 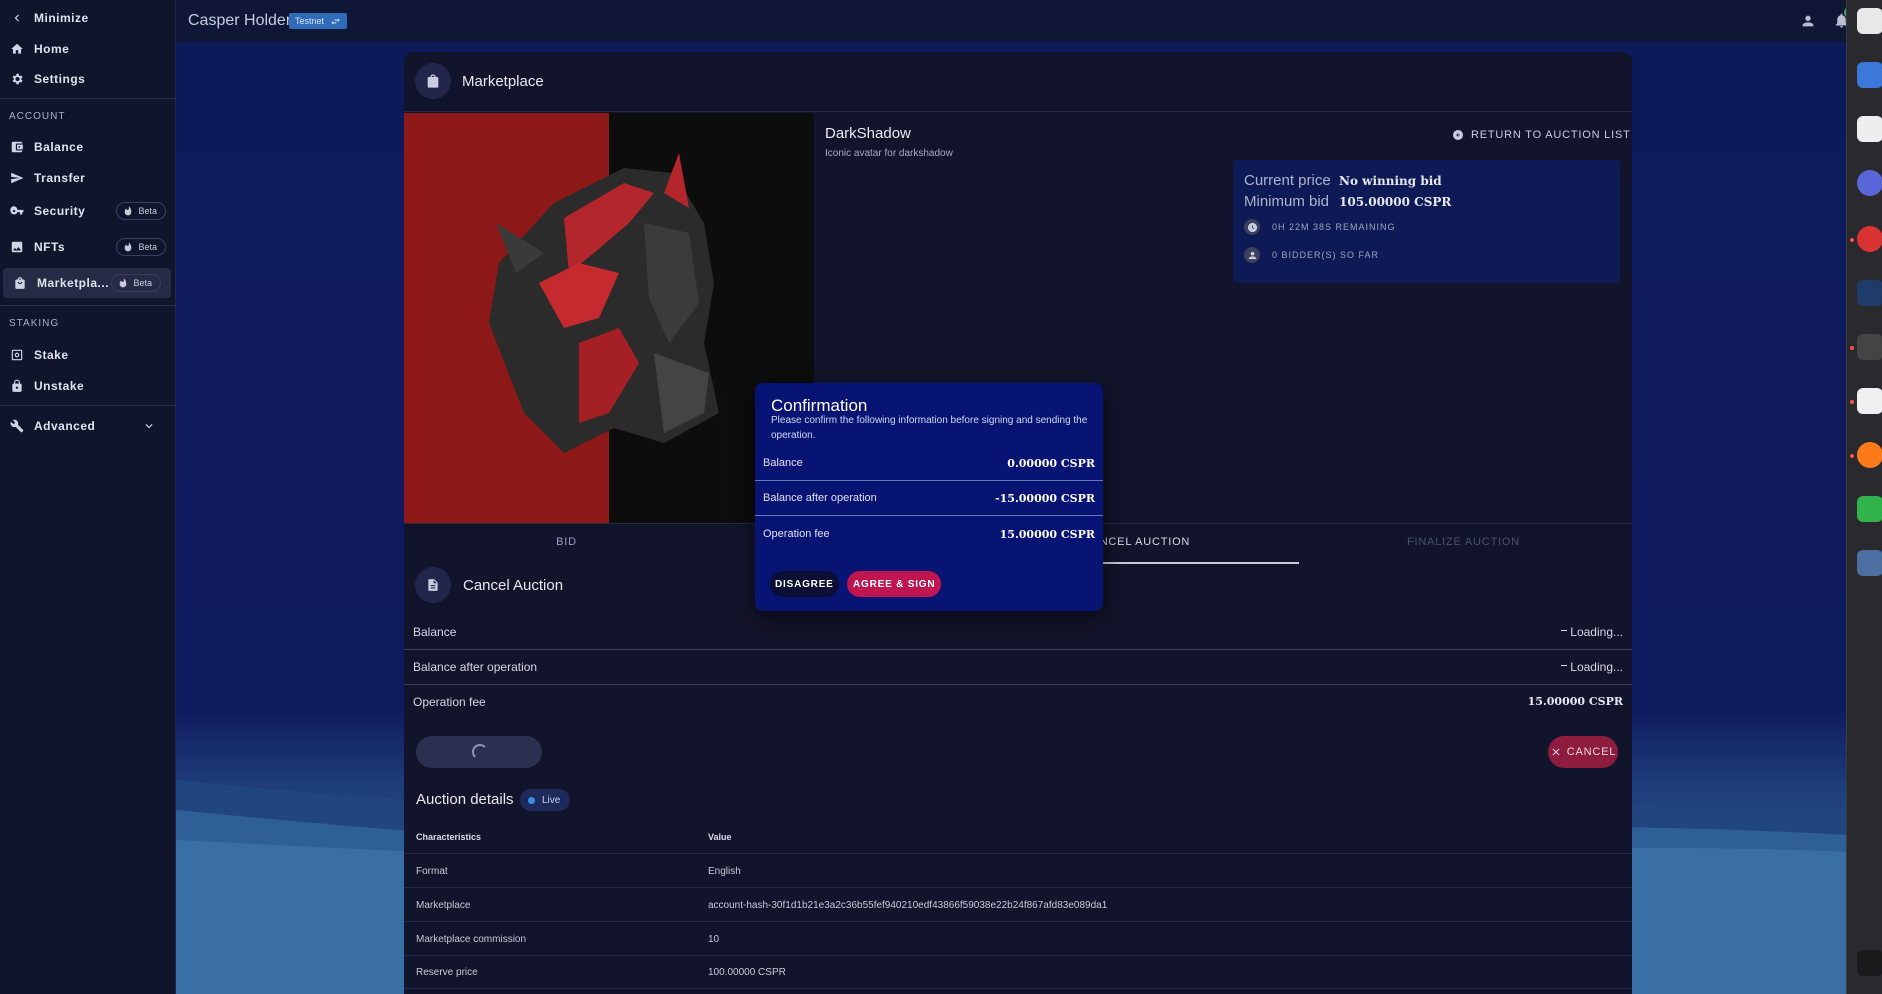 What do you see at coordinates (88, 355) in the screenshot?
I see `sidebar-item-stake: Stake` at bounding box center [88, 355].